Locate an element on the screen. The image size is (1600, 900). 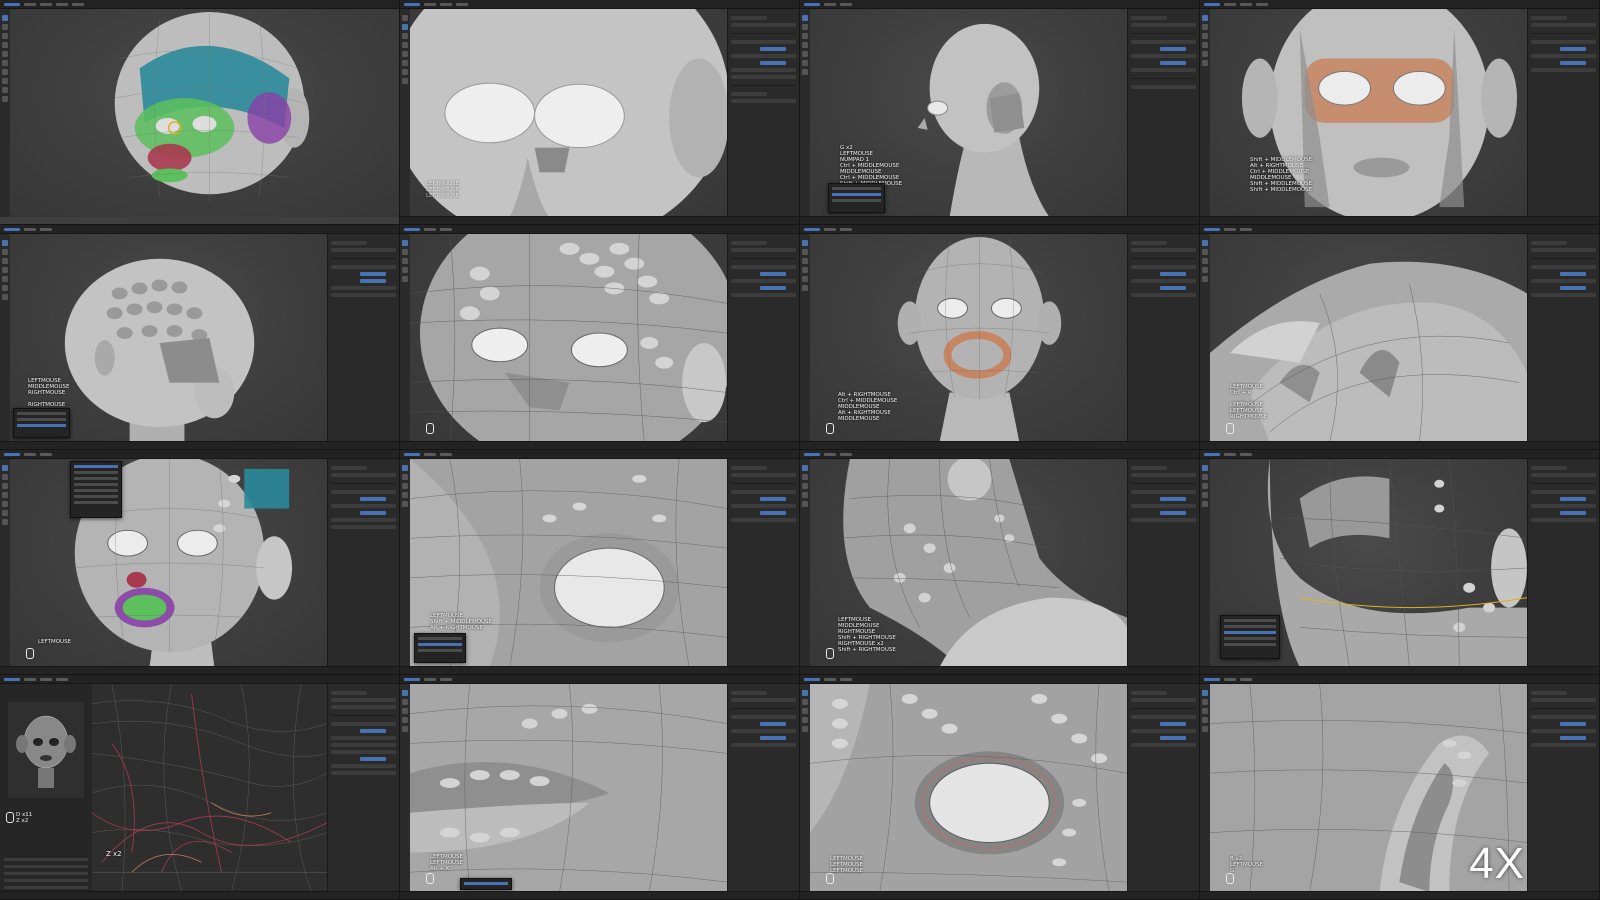
graph-key-label: Z x2 is located at coordinates (114, 854).